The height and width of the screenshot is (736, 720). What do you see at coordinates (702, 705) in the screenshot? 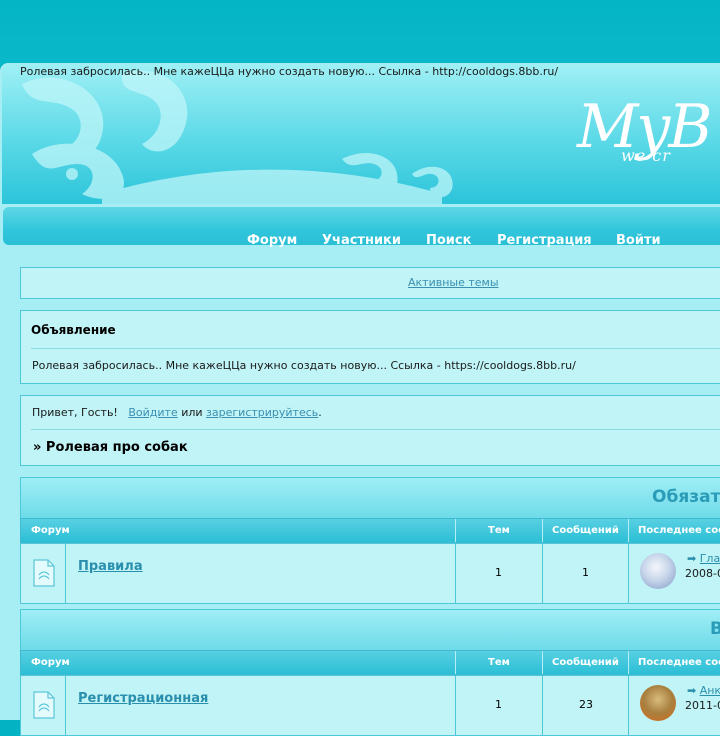
I see `last-post-date: 2011-0` at bounding box center [702, 705].